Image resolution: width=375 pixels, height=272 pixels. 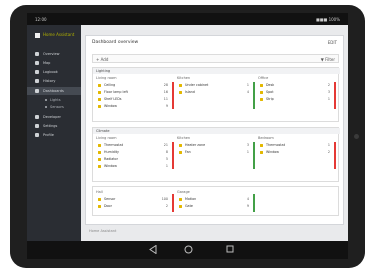 I want to click on group-title: Bedroom, so click(x=266, y=138).